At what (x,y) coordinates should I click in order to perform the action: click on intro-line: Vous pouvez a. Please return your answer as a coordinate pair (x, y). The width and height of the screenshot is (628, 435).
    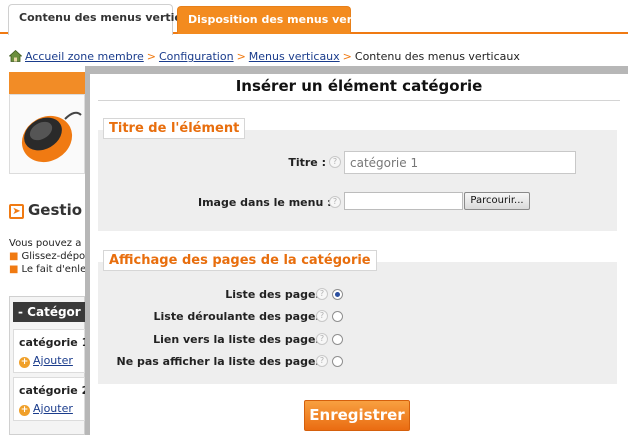
    Looking at the image, I should click on (45, 243).